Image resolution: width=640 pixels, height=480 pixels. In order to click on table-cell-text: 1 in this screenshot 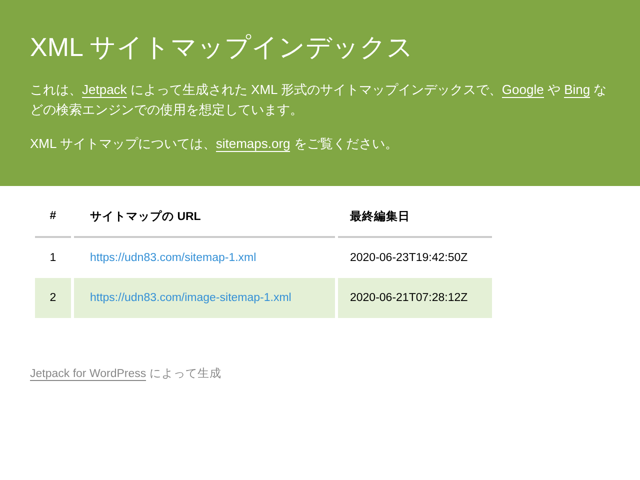, I will do `click(53, 258)`.